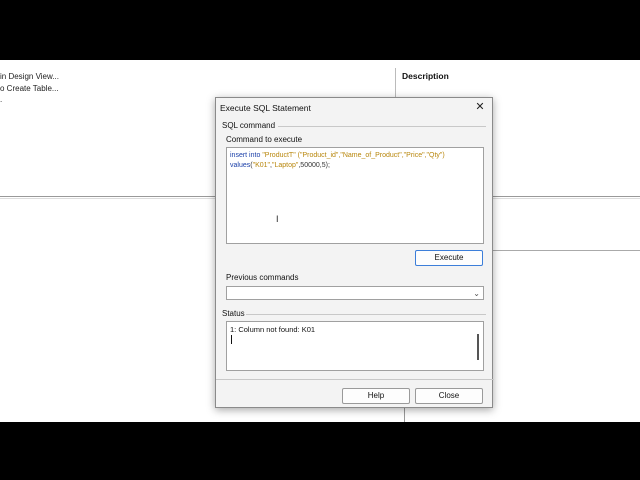 Image resolution: width=640 pixels, height=480 pixels. I want to click on execute-button: Execute, so click(449, 258).